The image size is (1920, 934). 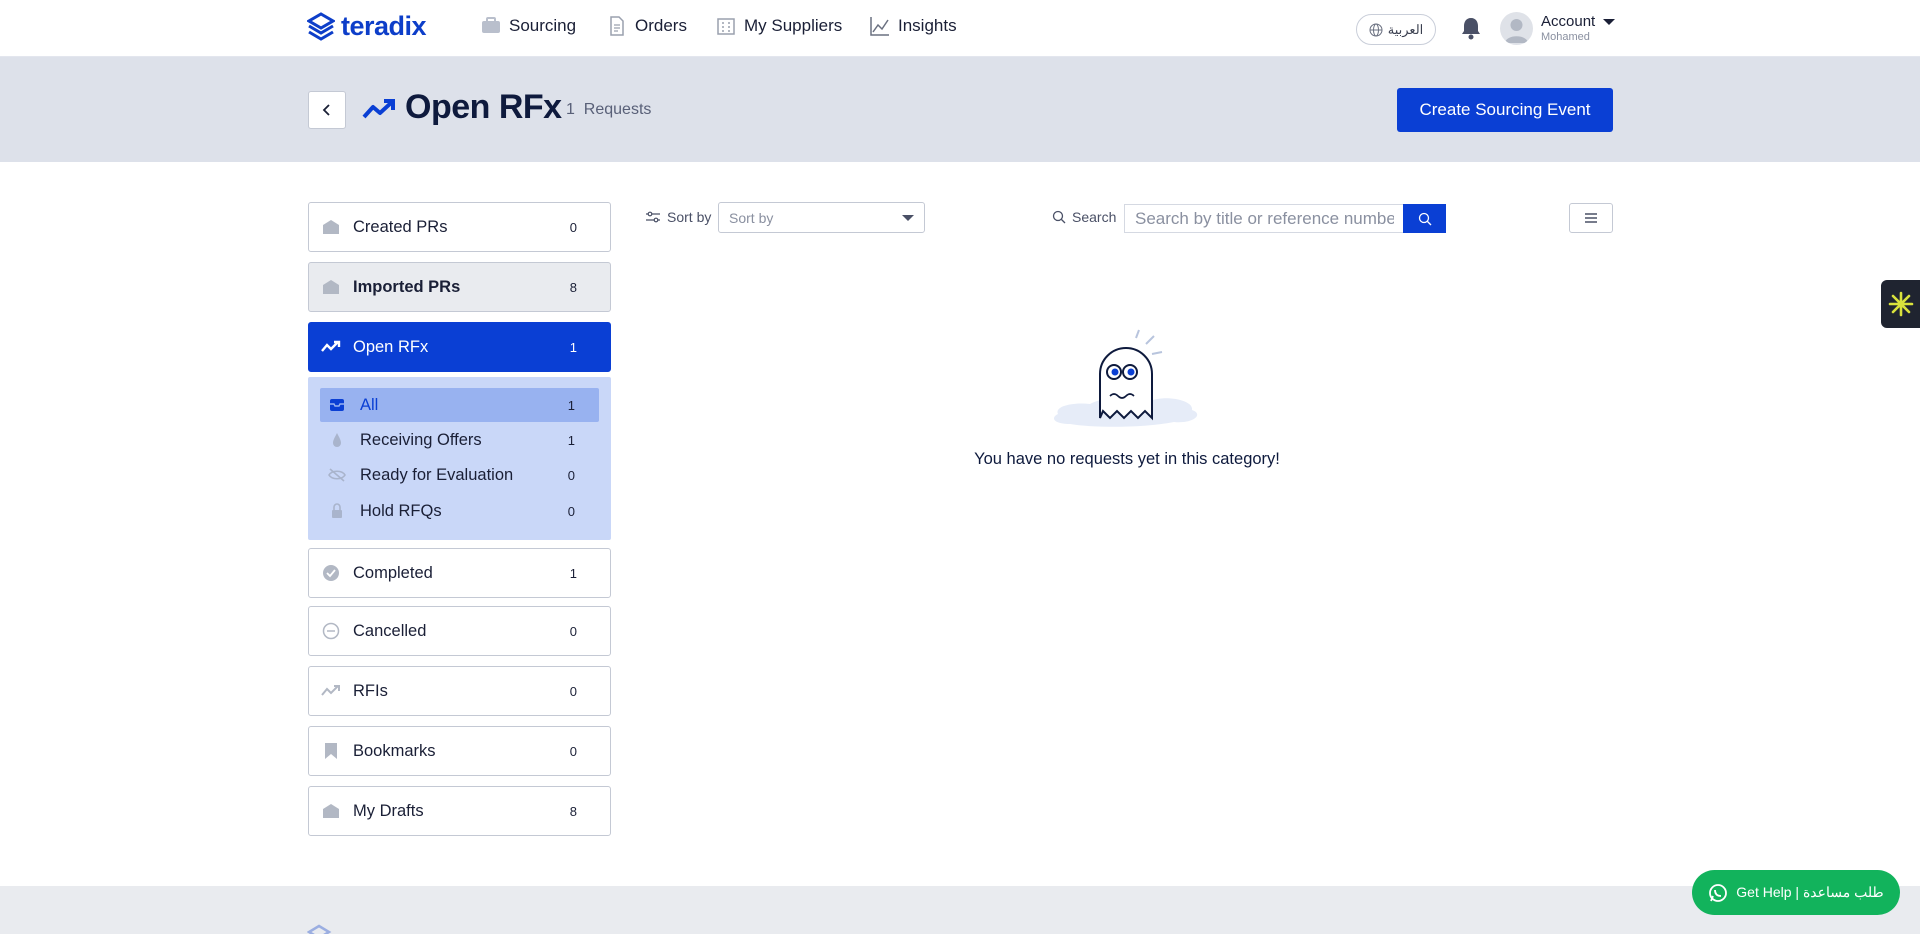 I want to click on subnav-item-hold-rfqs: Hold RFQs 0, so click(x=459, y=511).